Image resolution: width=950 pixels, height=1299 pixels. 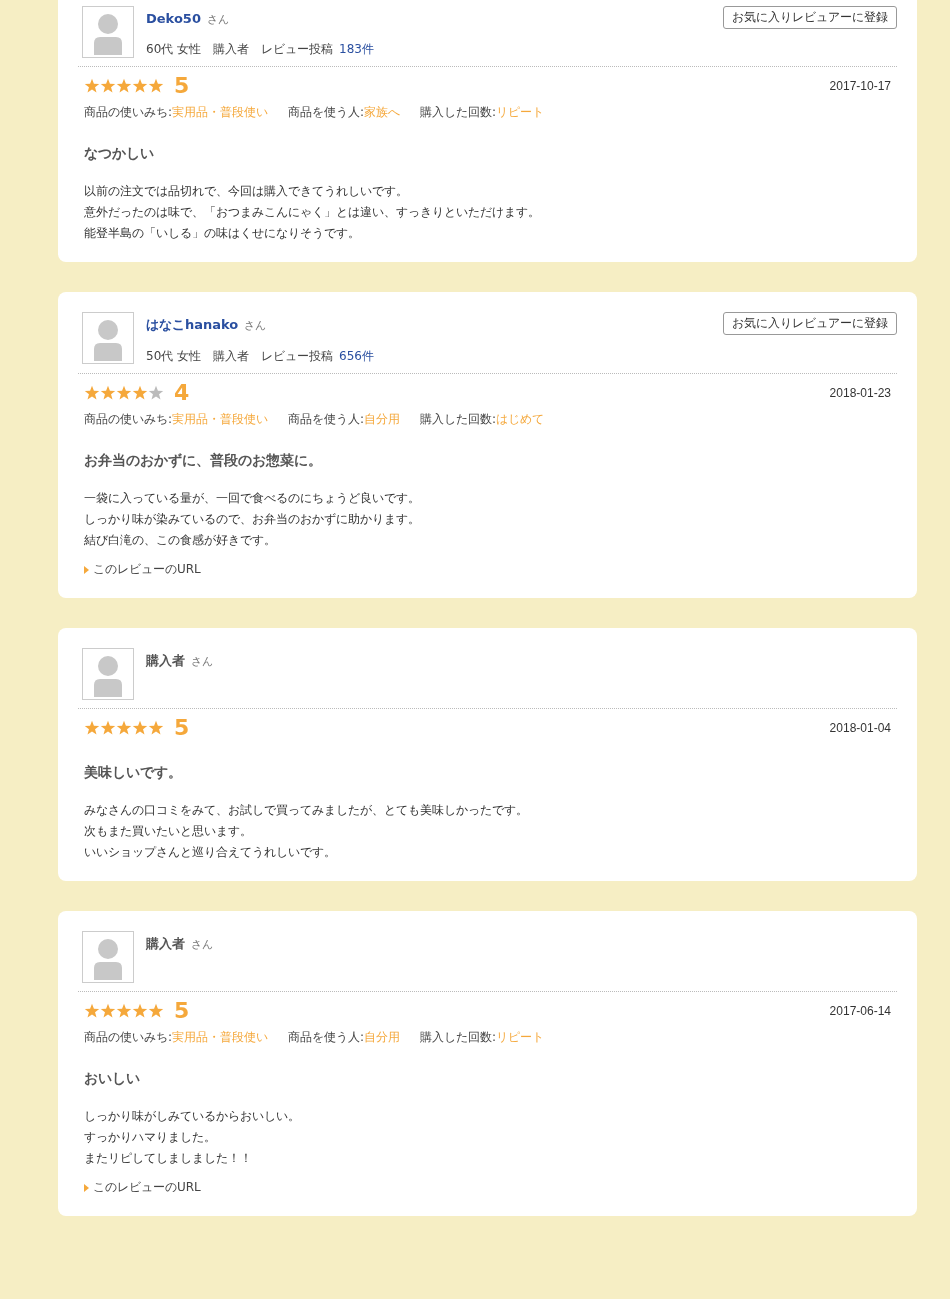 I want to click on review-text: みなさんの口コミをみて、お試しで買ってみましたが、とても美味しかったです。, so click(x=306, y=810).